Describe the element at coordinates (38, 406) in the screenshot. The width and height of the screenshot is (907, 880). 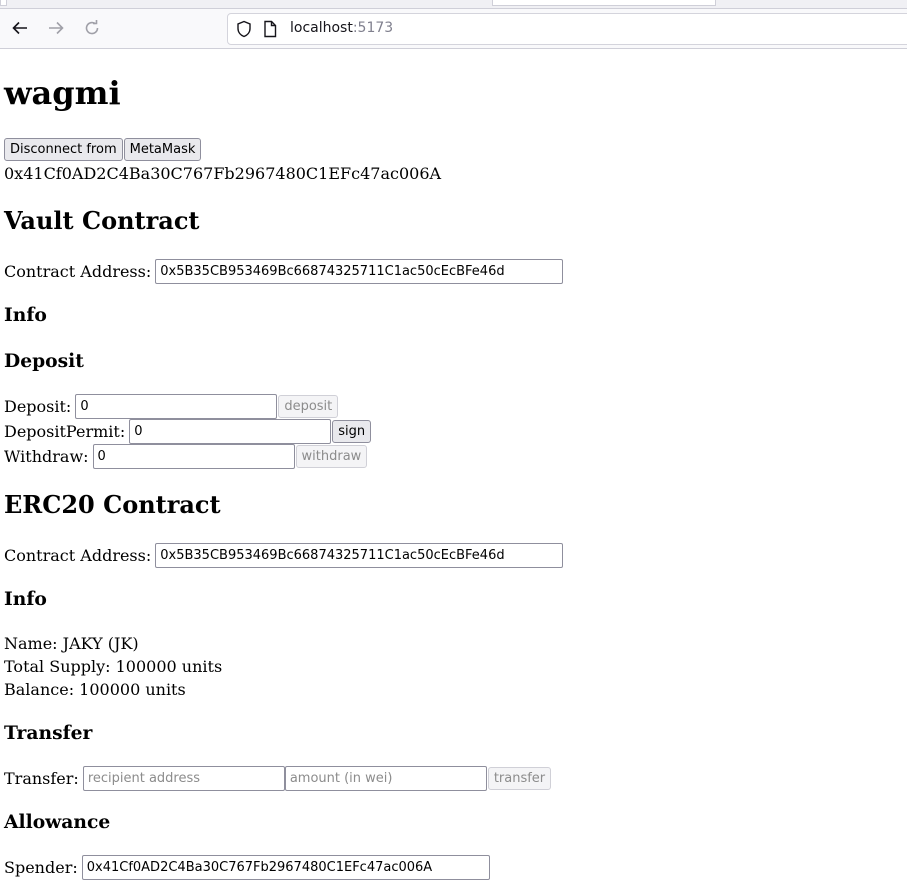
I see `deposit-label: Deposit:` at that location.